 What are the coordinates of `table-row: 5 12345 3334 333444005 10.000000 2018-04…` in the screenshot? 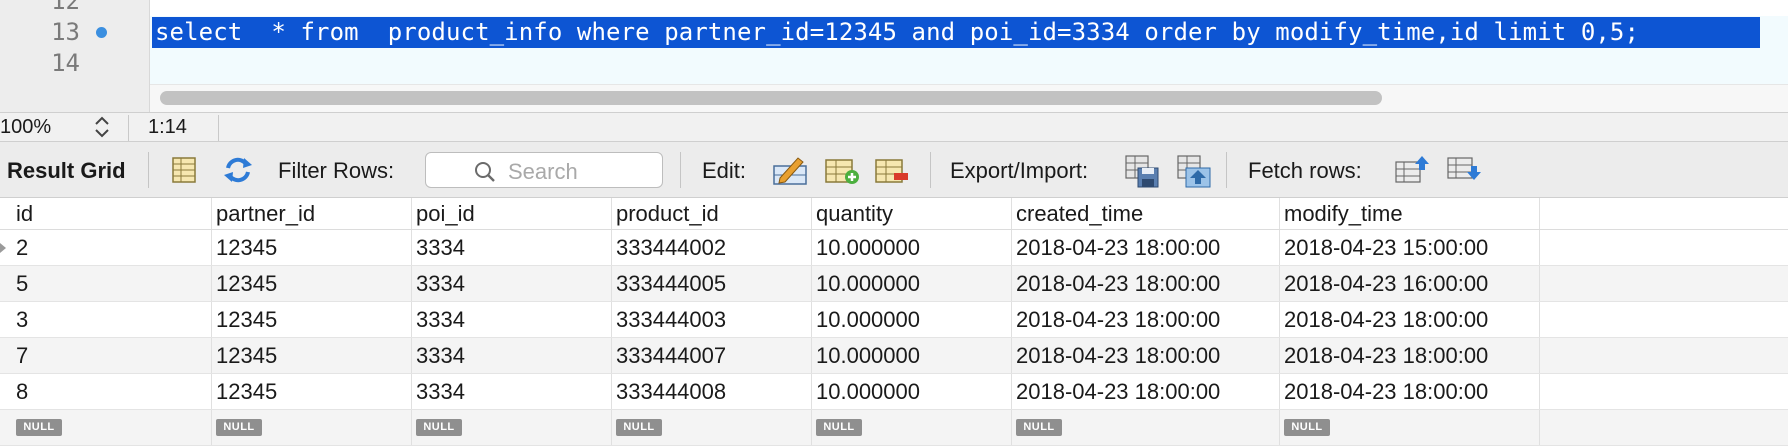 It's located at (894, 284).